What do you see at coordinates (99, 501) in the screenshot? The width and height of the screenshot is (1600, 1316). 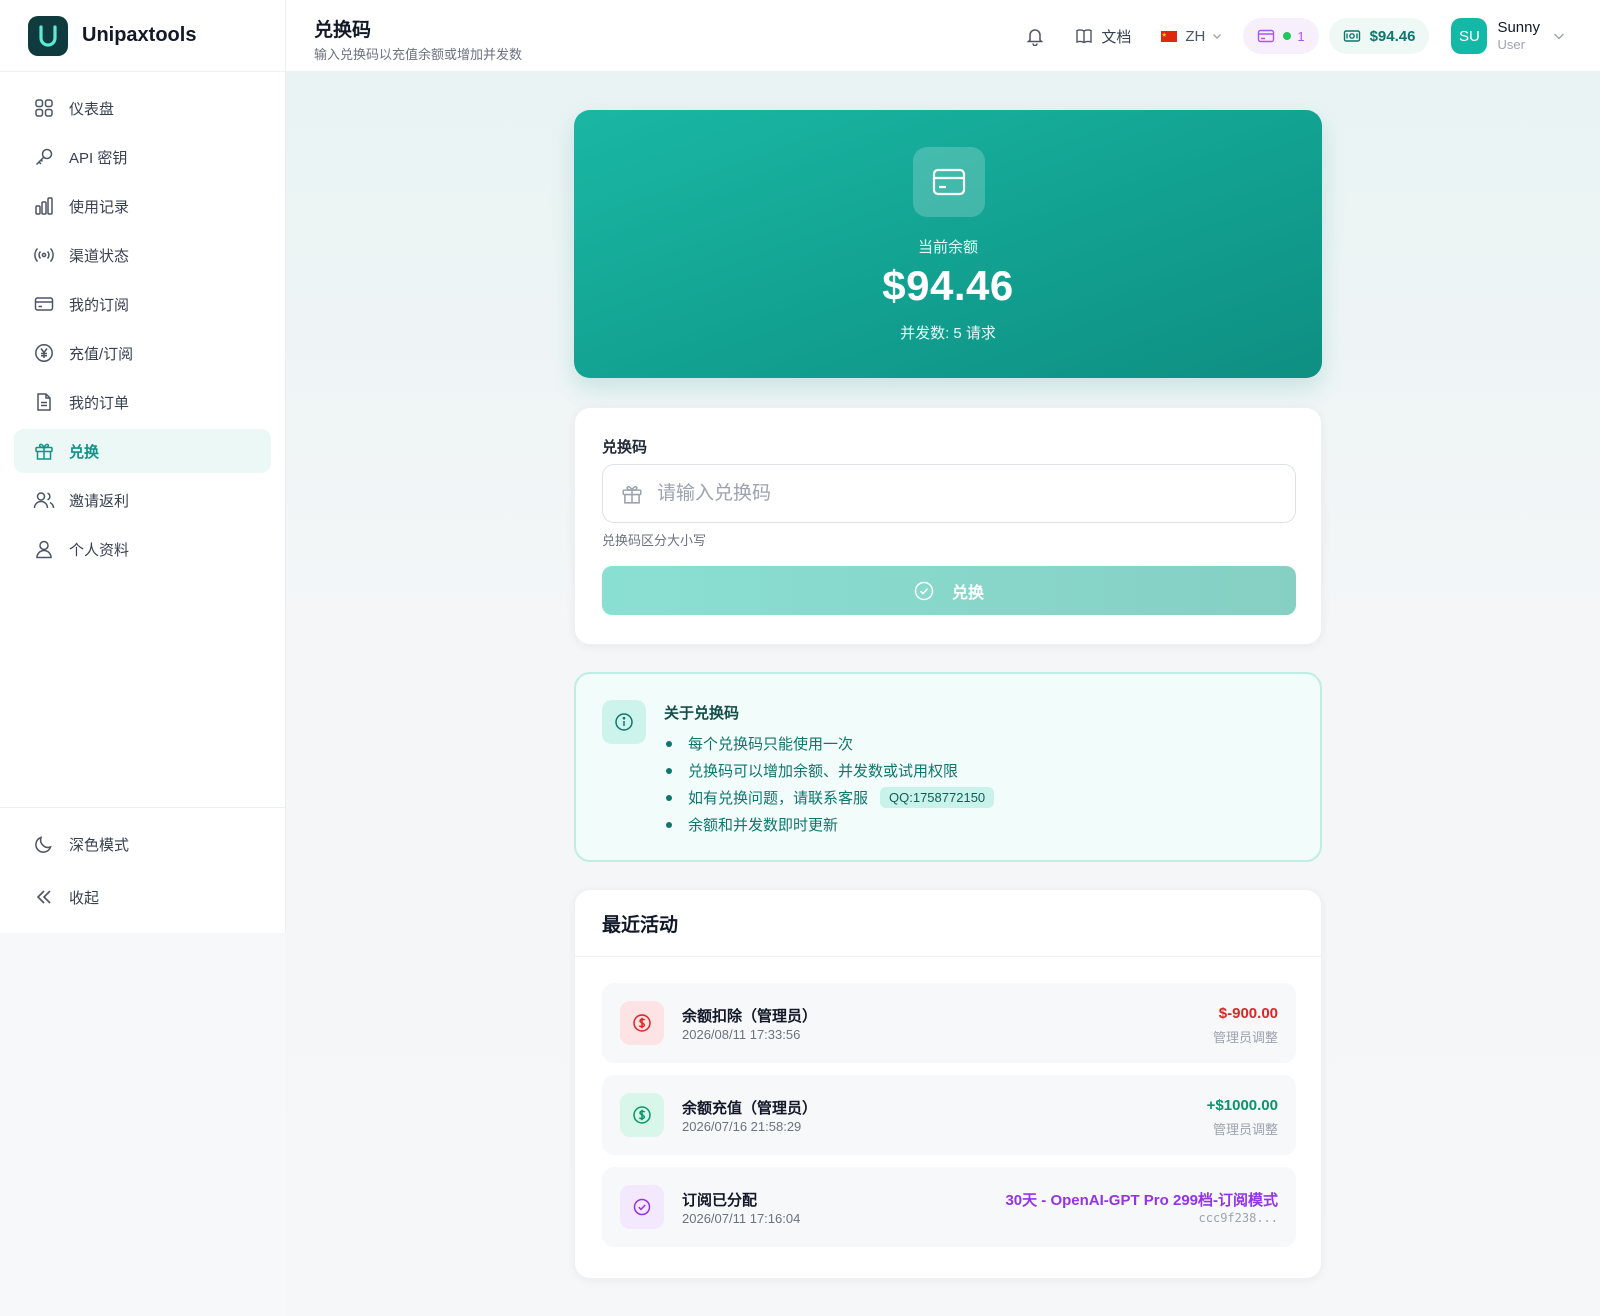 I see `sidebar-item-label: 邀请返利` at bounding box center [99, 501].